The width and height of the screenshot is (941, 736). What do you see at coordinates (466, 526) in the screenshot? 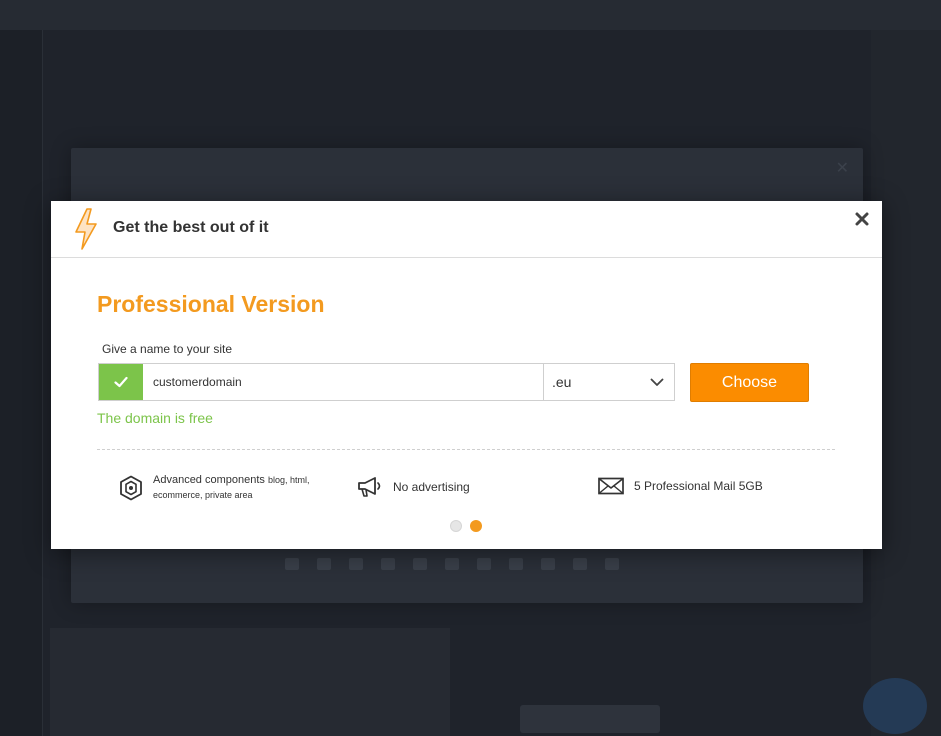
I see `carousel-pagination` at bounding box center [466, 526].